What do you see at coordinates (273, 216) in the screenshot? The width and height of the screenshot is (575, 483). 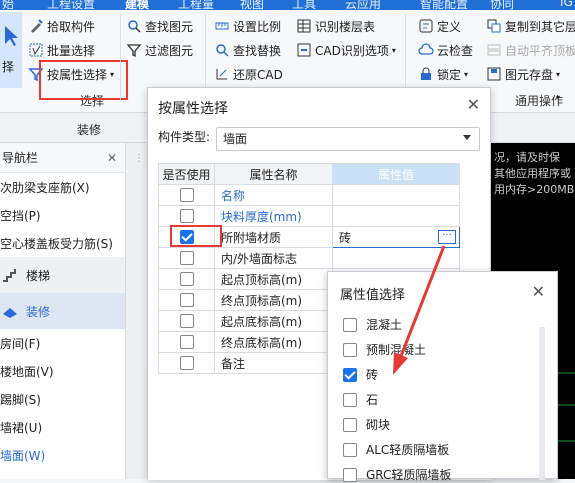 I see `attribute-name: 块料厚度(mm)` at bounding box center [273, 216].